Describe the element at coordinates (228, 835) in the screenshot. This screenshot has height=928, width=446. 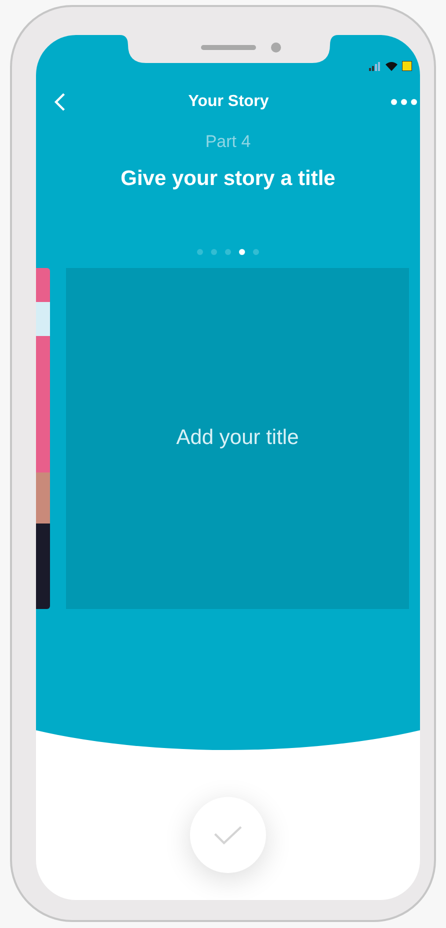
I see `check-icon` at that location.